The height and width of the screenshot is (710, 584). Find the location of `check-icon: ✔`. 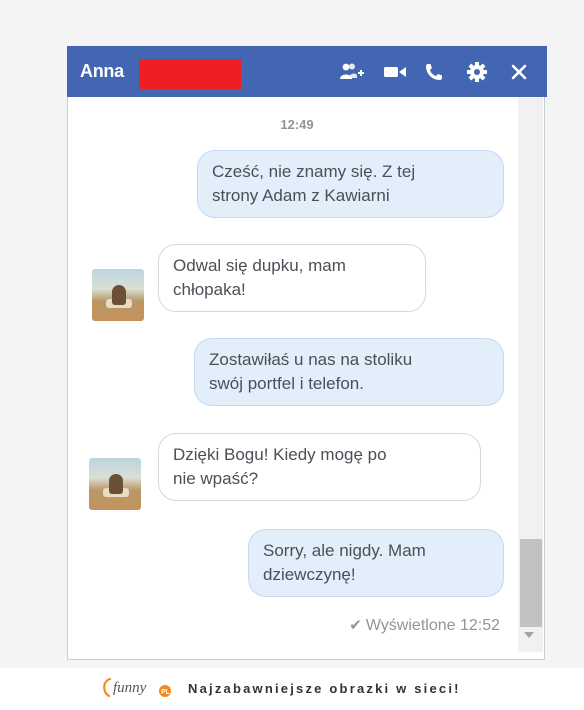

check-icon: ✔ is located at coordinates (355, 625).